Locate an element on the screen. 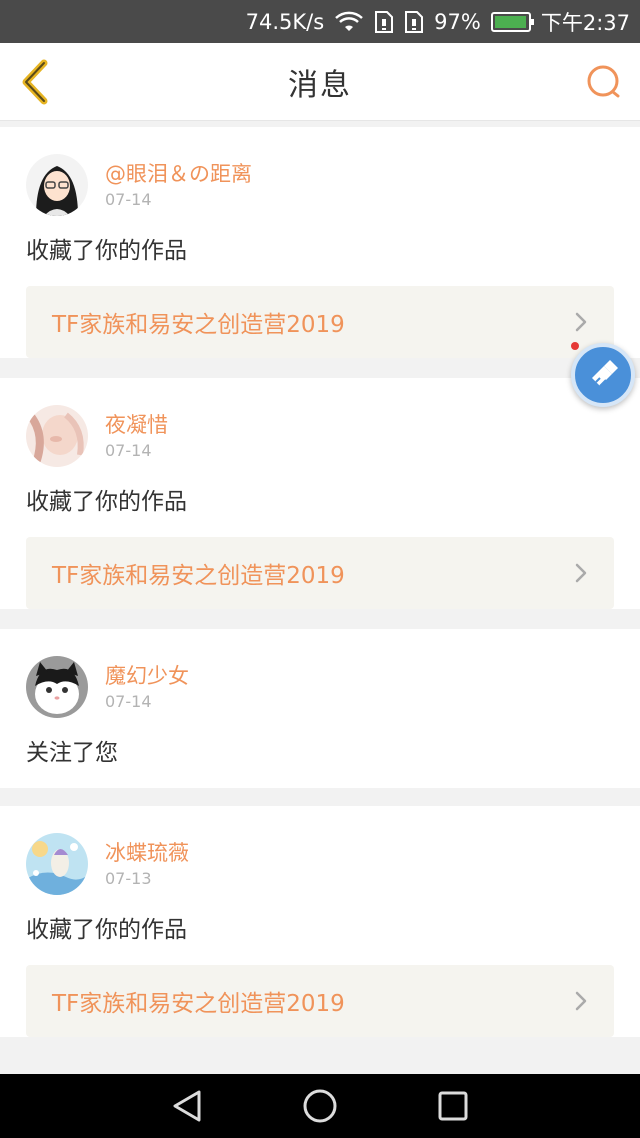 The width and height of the screenshot is (640, 1138). notification-dot is located at coordinates (575, 346).